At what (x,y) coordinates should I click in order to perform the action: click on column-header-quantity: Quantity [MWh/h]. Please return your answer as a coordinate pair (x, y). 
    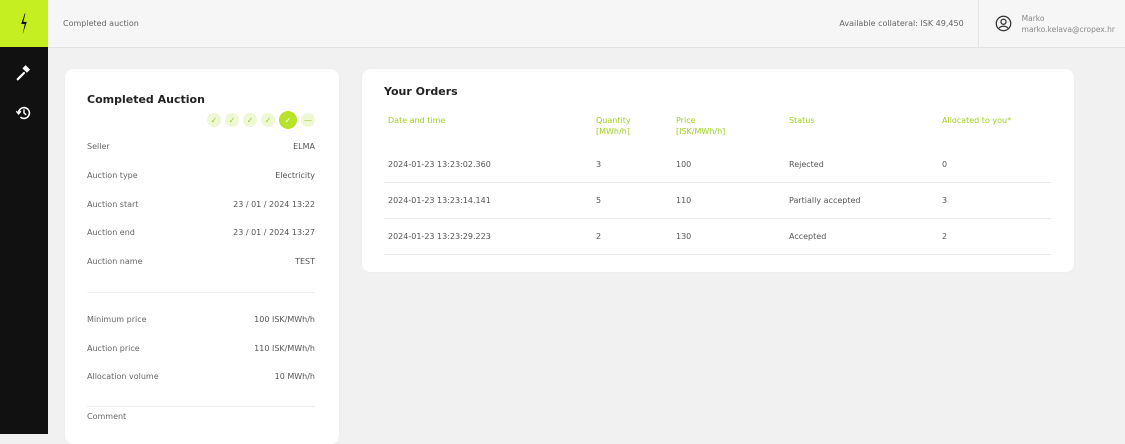
    Looking at the image, I should click on (632, 131).